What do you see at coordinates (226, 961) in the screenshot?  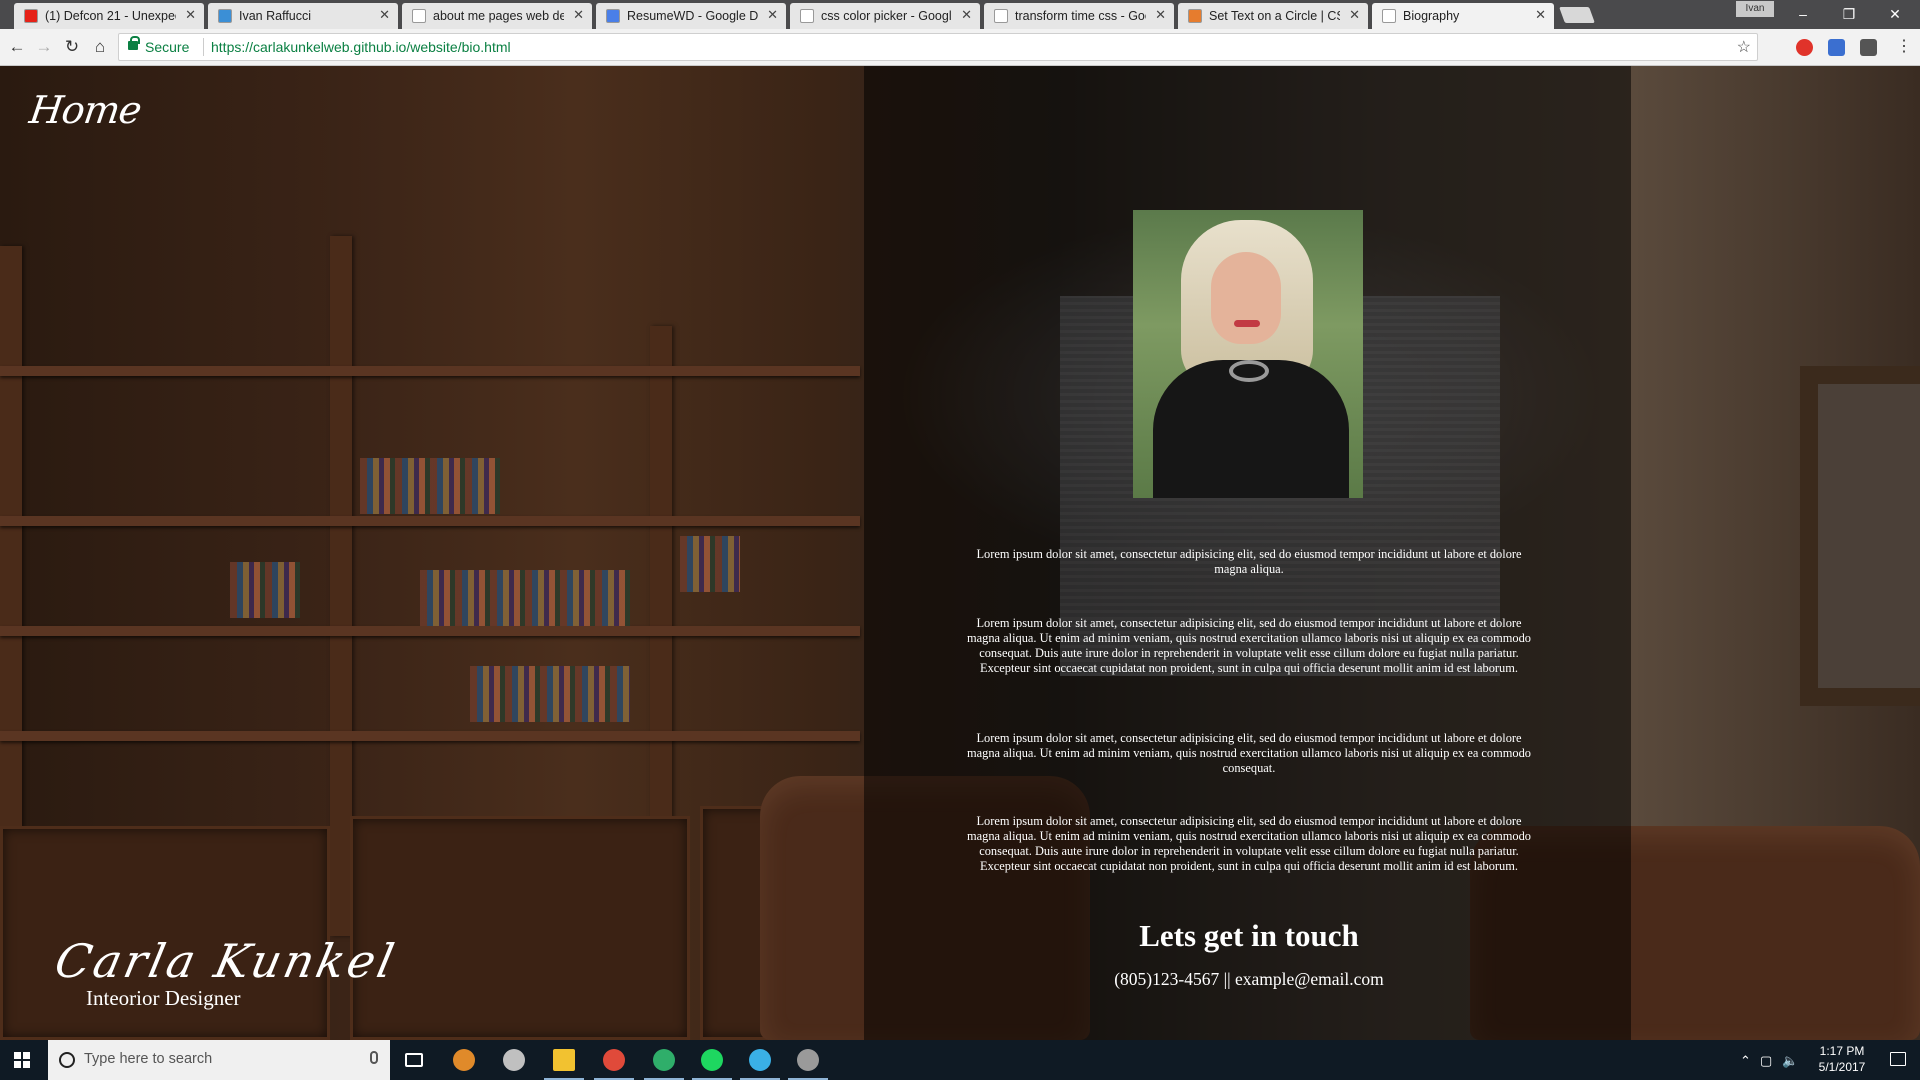 I see `signature-name: Carla Kunkel` at bounding box center [226, 961].